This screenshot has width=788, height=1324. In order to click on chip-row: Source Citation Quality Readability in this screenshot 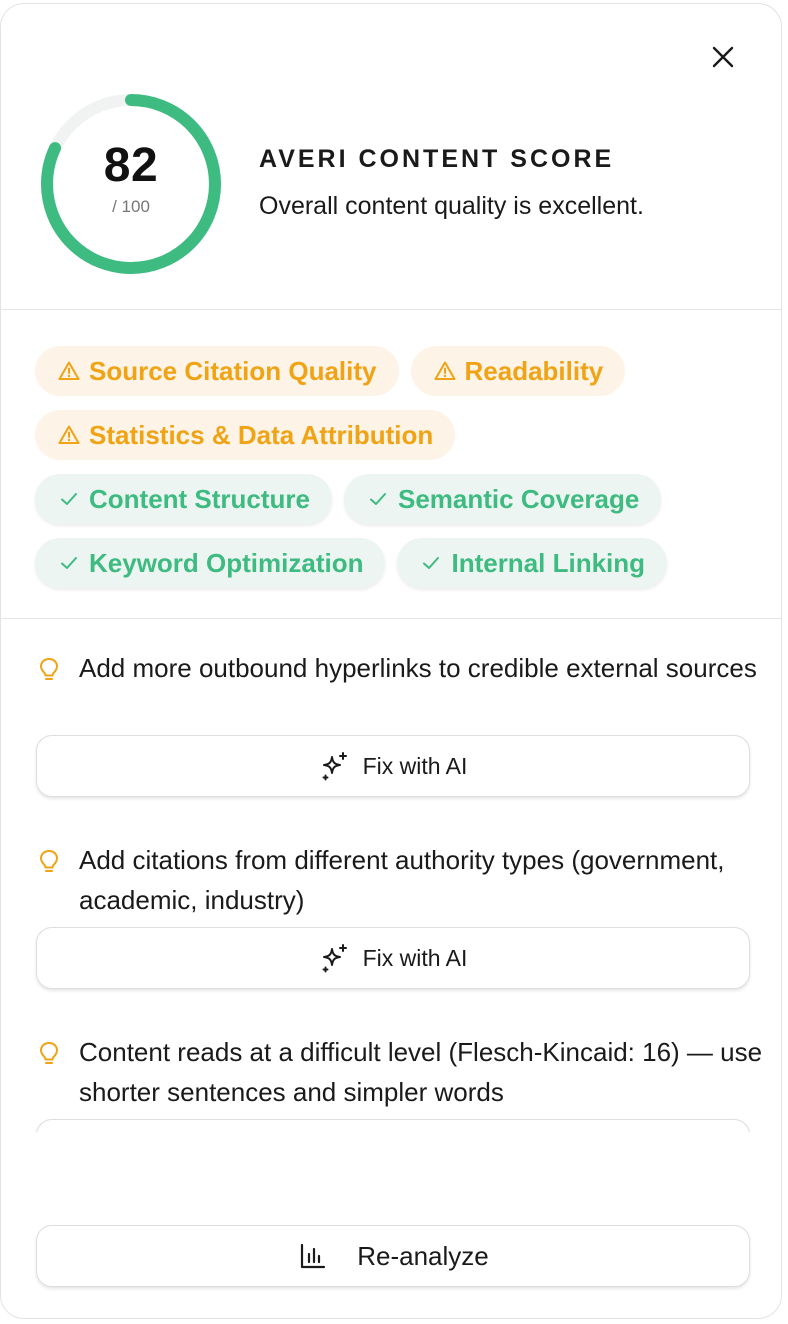, I will do `click(395, 371)`.